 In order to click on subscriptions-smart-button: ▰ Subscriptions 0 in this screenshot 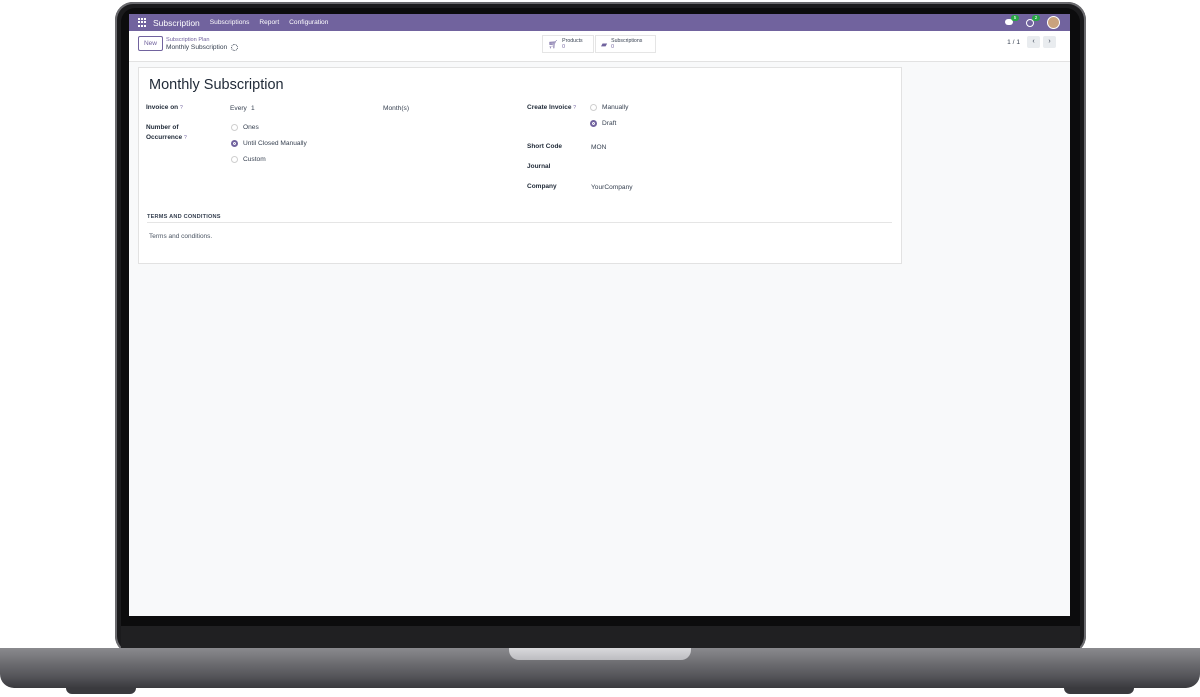, I will do `click(625, 44)`.